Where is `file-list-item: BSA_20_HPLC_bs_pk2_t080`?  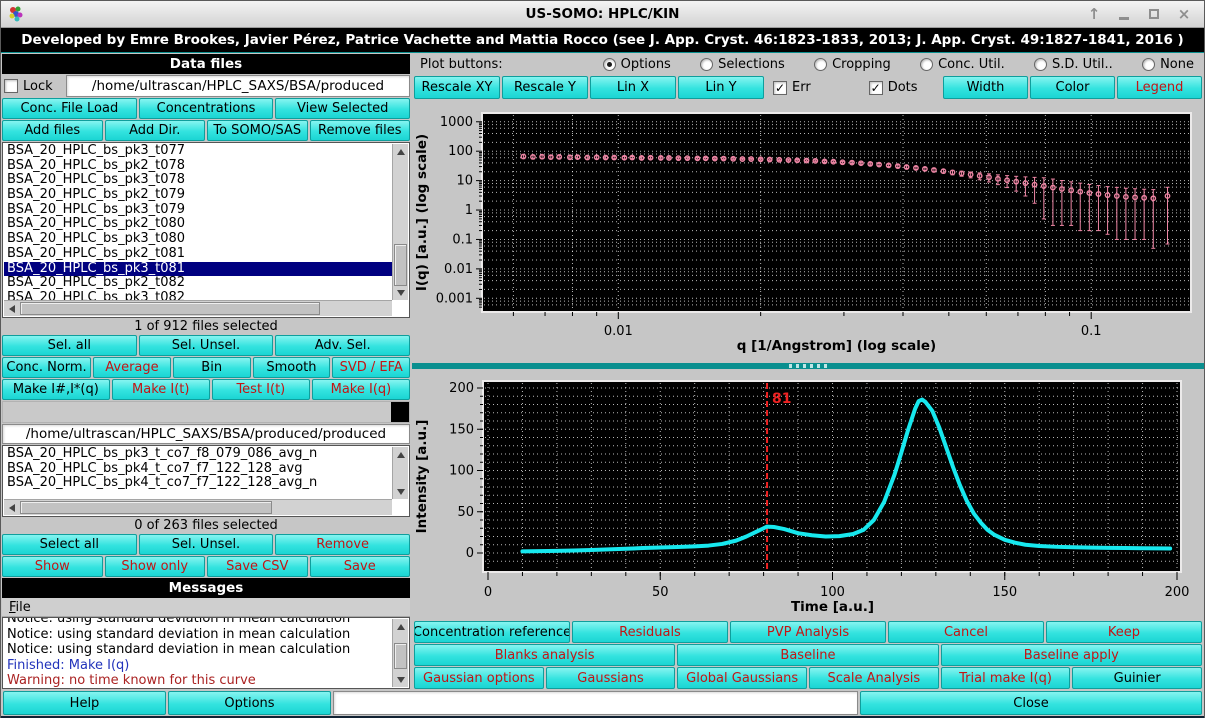 file-list-item: BSA_20_HPLC_bs_pk2_t080 is located at coordinates (198, 224).